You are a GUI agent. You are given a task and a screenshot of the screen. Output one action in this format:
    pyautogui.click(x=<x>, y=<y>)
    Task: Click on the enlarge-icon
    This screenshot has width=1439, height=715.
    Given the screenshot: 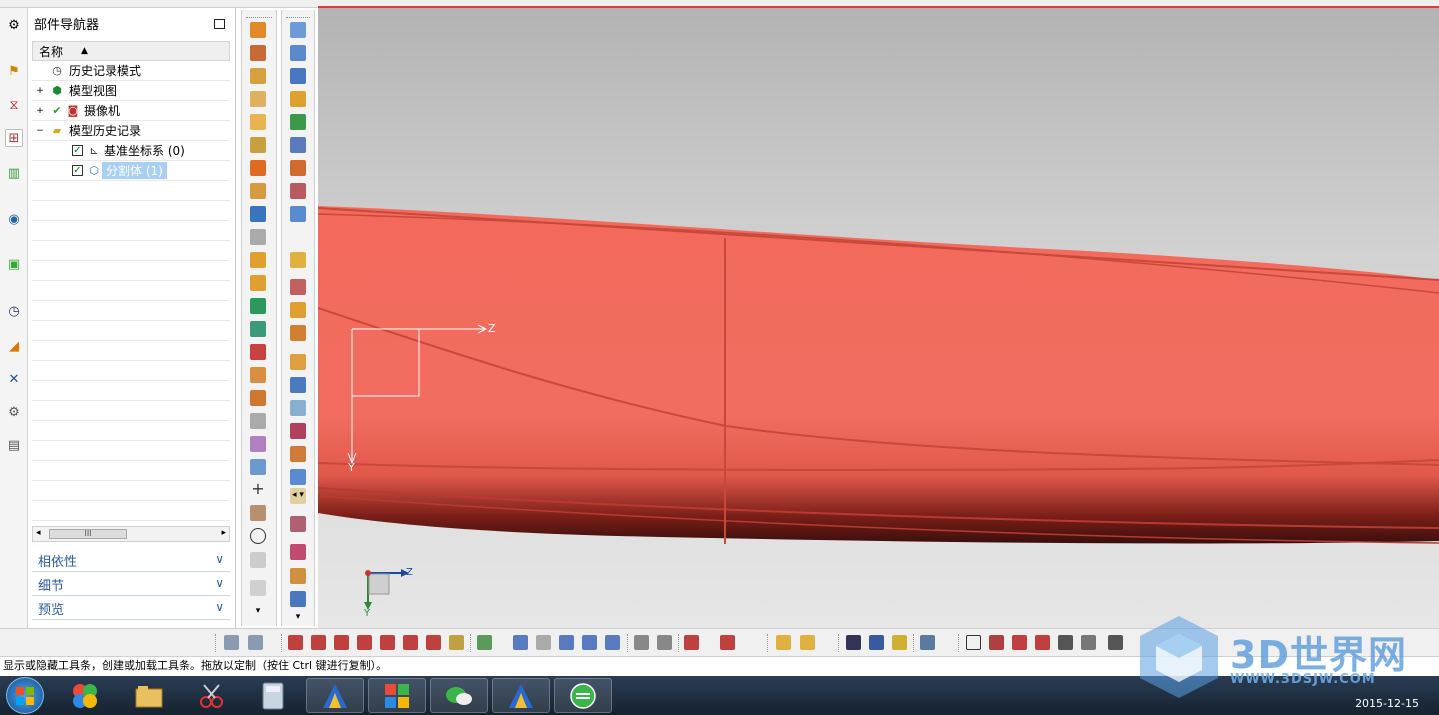 What is the action you would take?
    pyautogui.click(x=298, y=362)
    